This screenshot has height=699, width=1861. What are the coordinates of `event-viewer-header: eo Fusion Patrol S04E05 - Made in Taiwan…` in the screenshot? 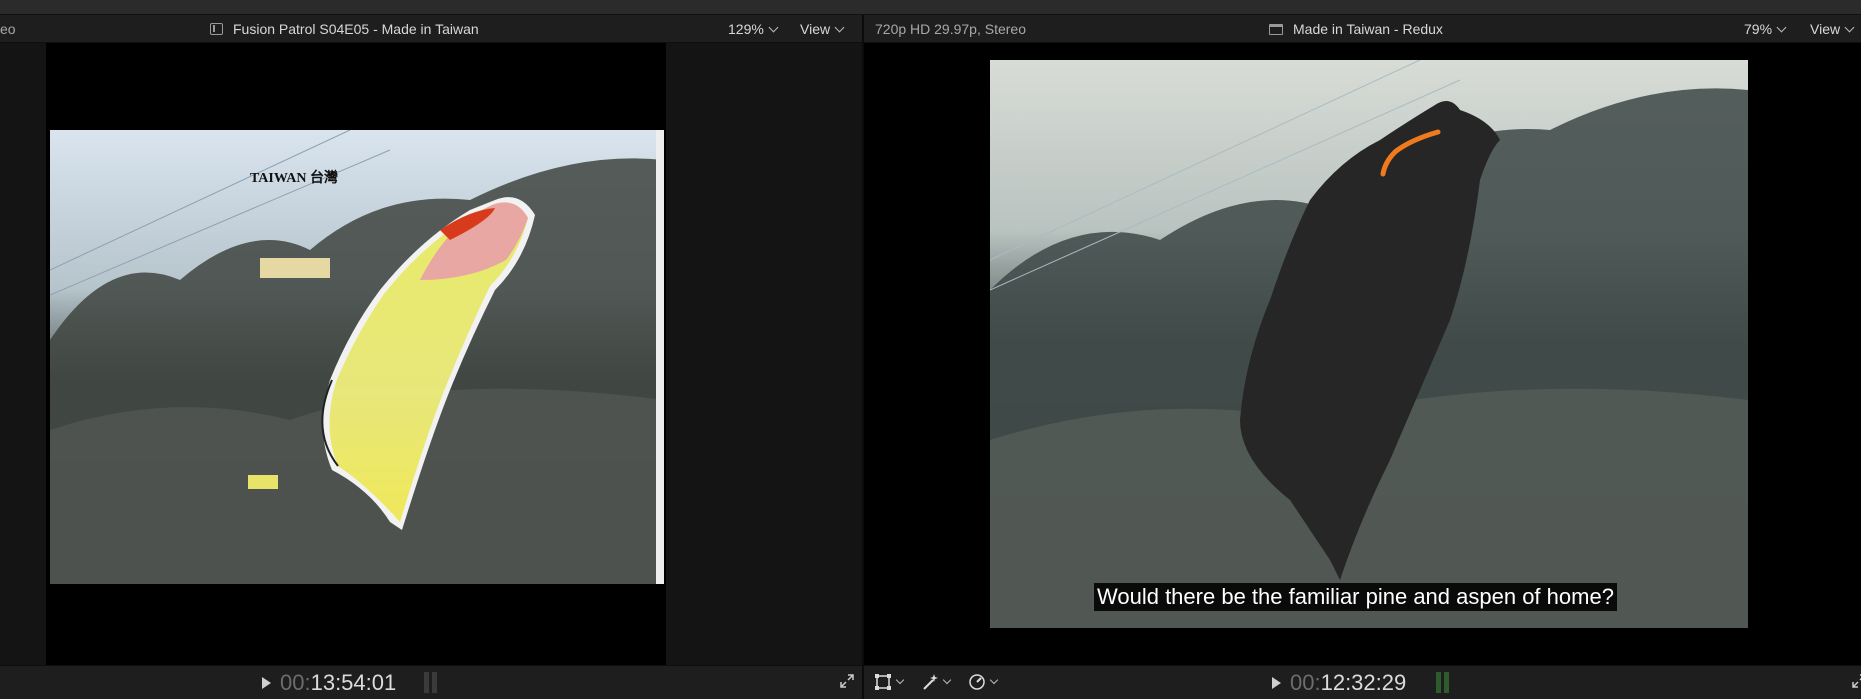 It's located at (431, 29).